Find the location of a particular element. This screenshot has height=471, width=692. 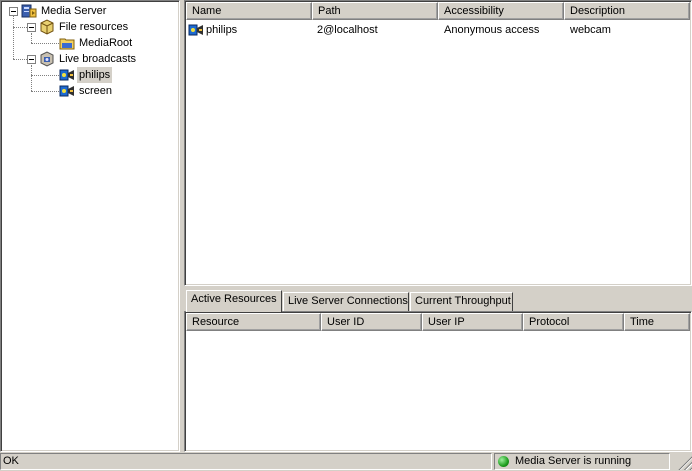

tree-item-label: screen is located at coordinates (96, 91).